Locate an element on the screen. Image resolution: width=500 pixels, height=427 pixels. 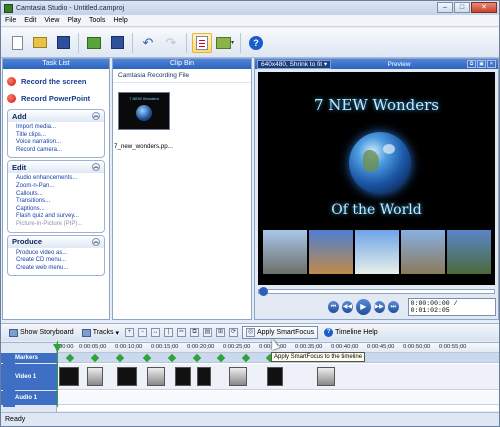
record-screen-link: Record the screen is located at coordinates (56, 81).